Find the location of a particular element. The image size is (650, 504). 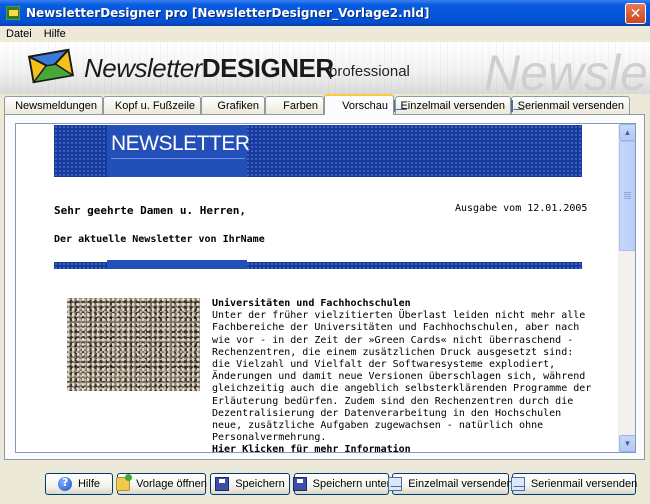

newsletter-title-underline is located at coordinates (178, 158).